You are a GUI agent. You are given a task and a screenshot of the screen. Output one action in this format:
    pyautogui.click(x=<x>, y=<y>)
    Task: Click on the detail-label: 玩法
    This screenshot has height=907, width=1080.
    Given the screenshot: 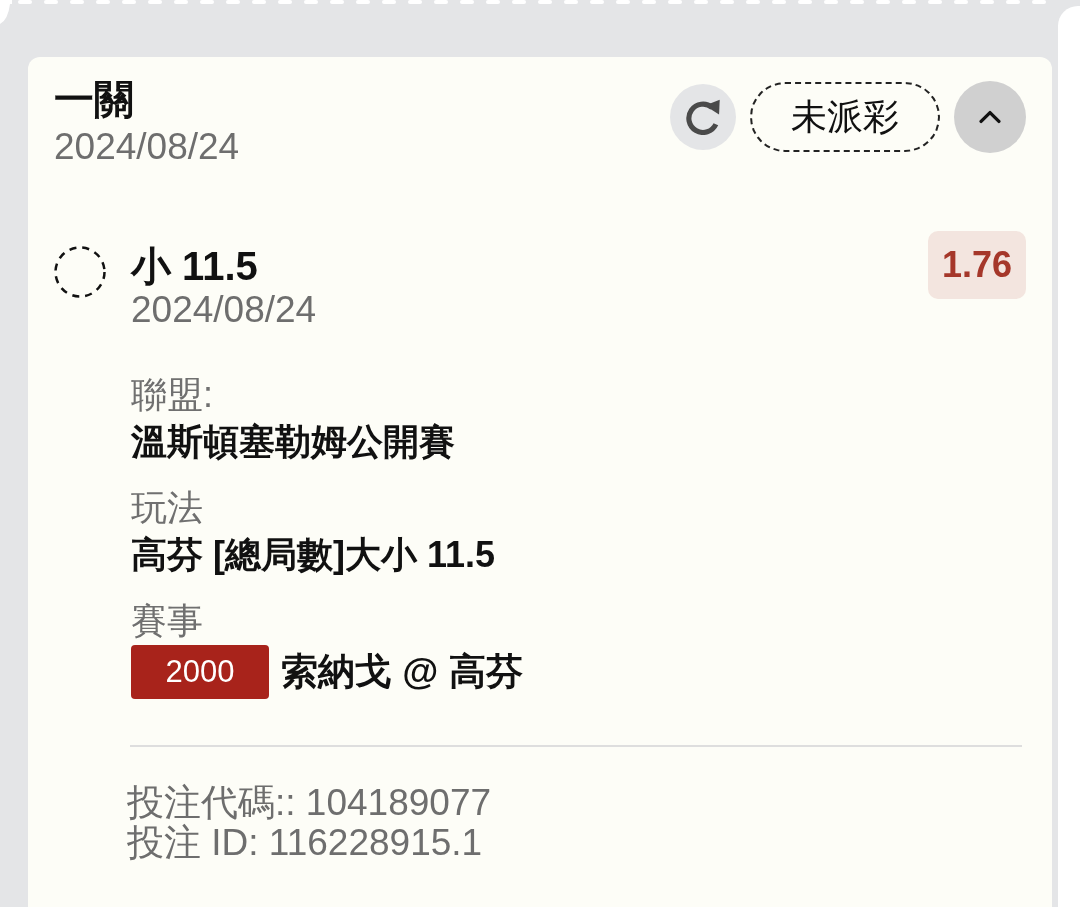 What is the action you would take?
    pyautogui.click(x=167, y=508)
    